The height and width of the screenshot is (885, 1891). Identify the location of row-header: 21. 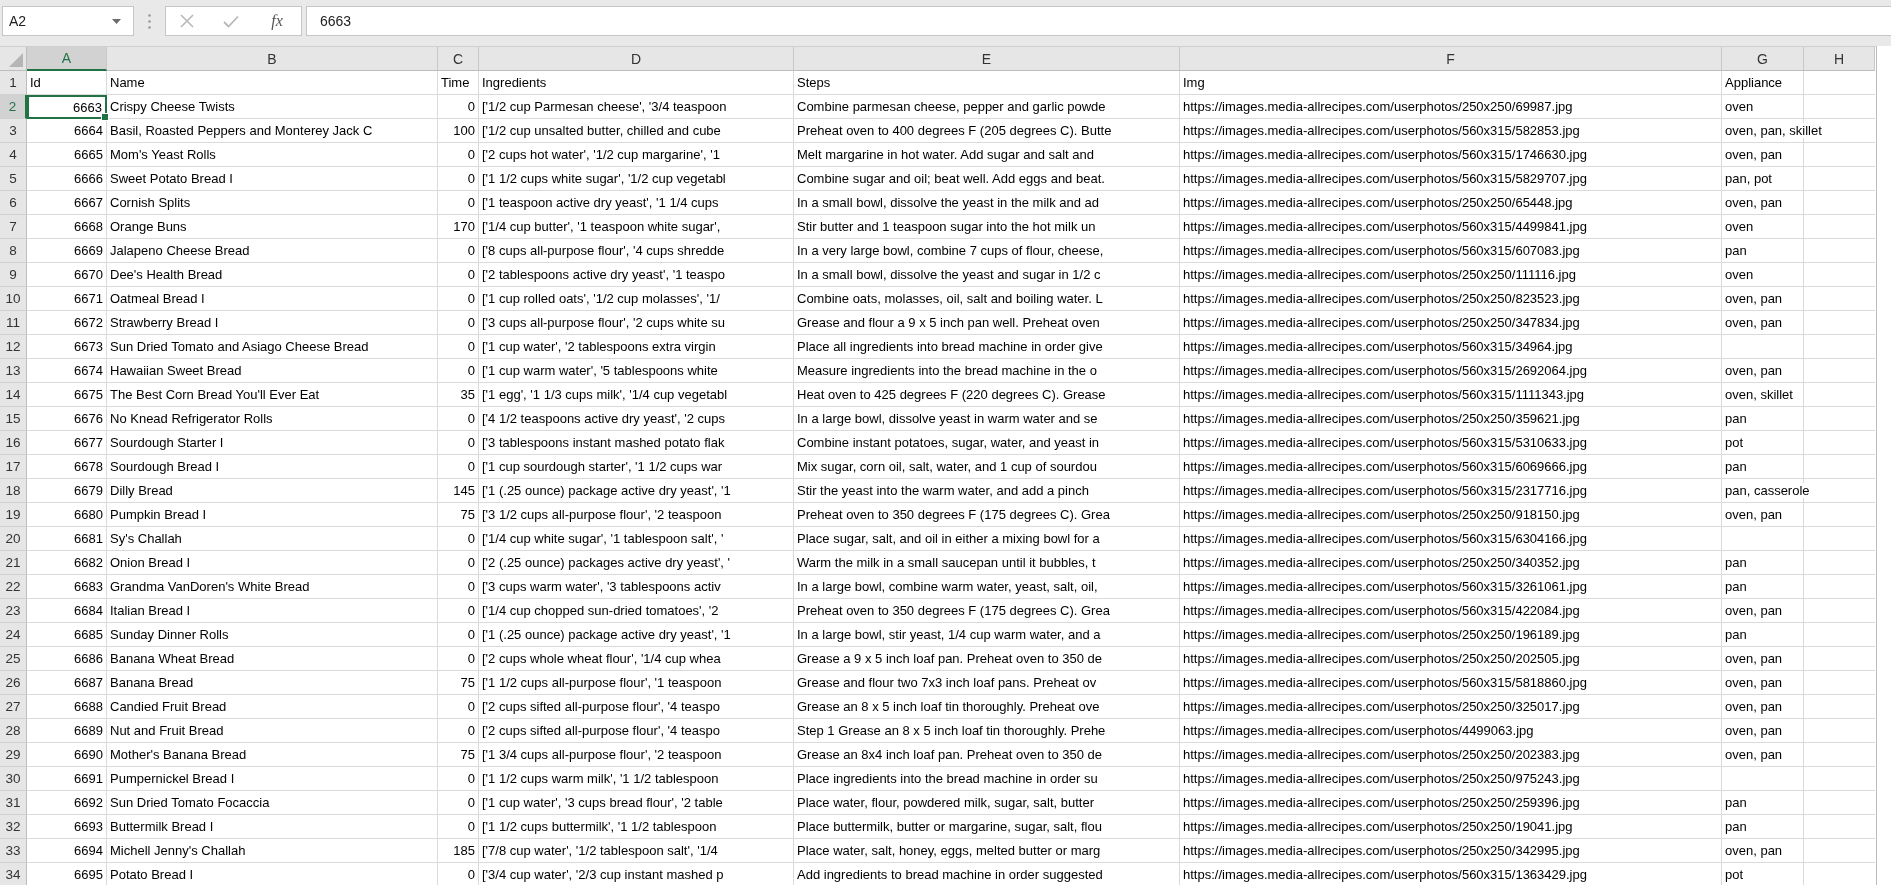
(13, 563).